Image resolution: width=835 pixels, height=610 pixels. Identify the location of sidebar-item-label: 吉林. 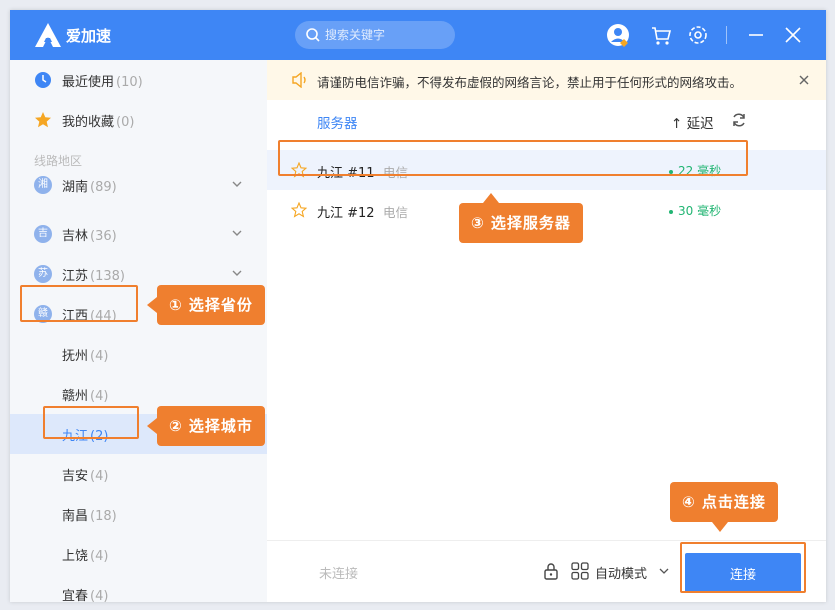
(75, 236).